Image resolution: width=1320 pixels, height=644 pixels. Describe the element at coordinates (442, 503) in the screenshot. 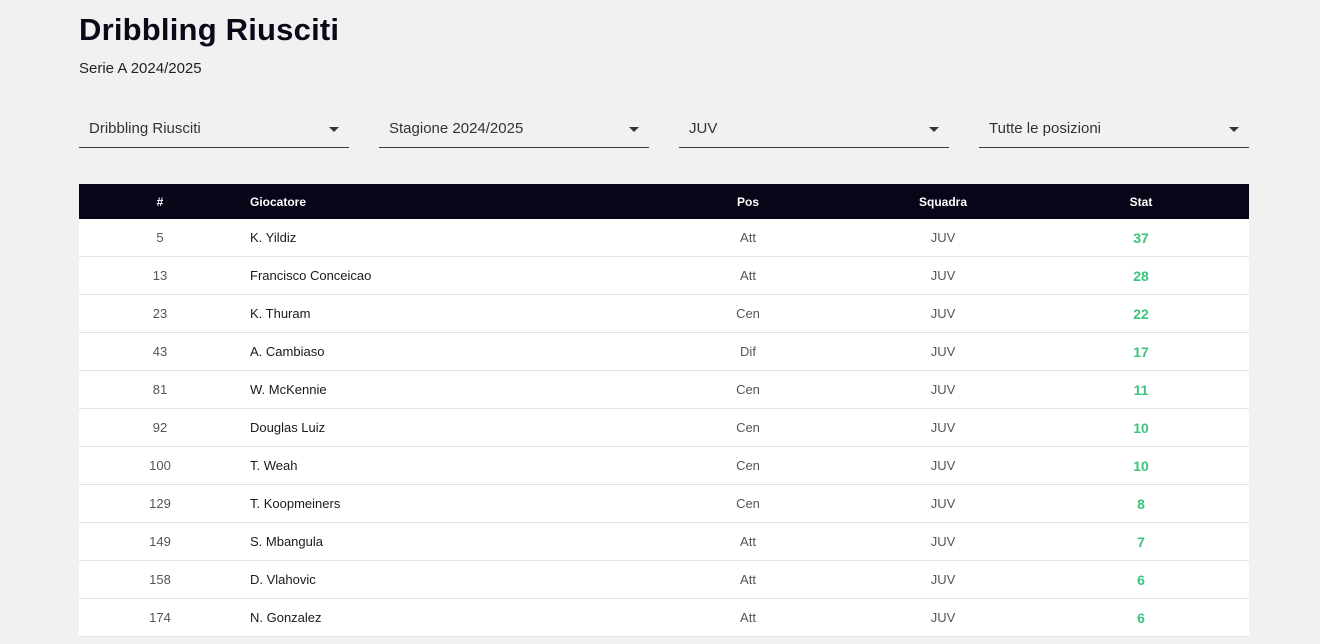

I see `player-name-cell: T. Koopmeiners` at that location.